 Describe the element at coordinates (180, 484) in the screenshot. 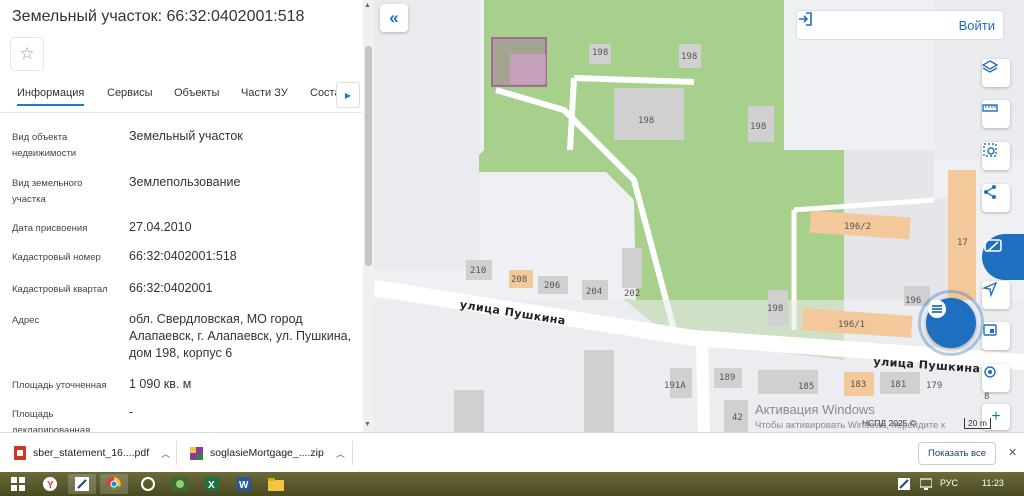

I see `file-manager-icon` at that location.